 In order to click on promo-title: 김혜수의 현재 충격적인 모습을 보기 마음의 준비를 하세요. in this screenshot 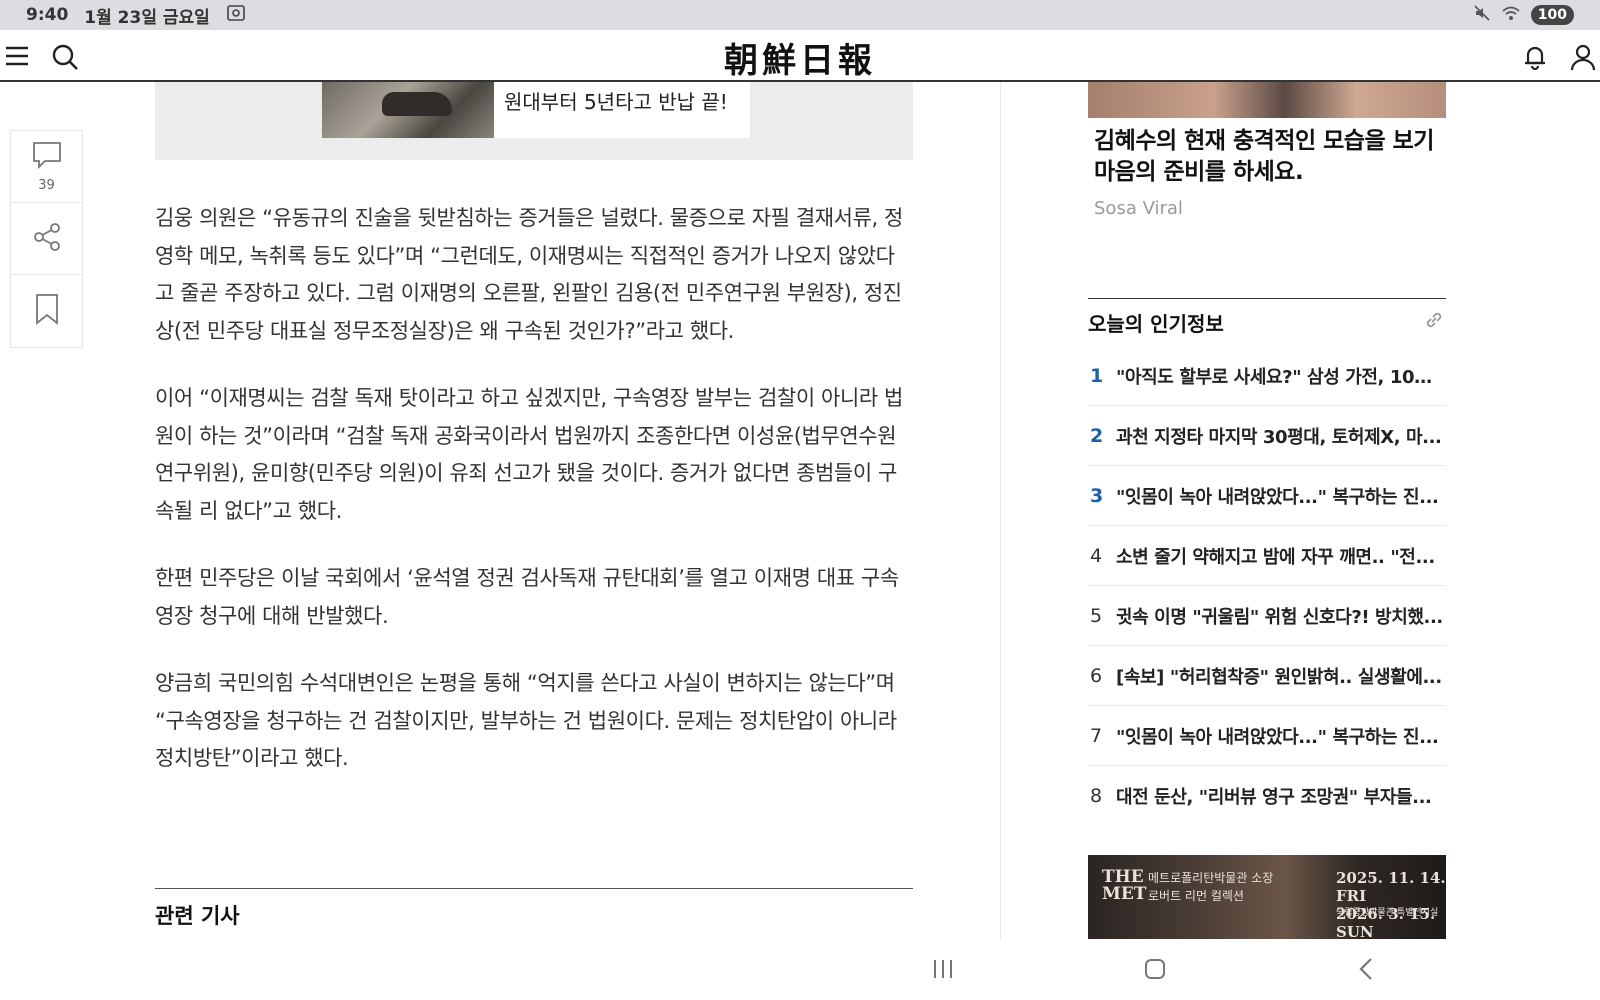, I will do `click(1270, 157)`.